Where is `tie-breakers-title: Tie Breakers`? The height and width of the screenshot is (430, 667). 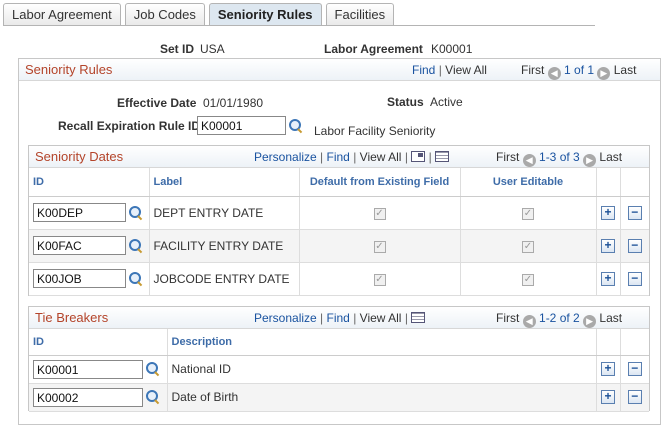
tie-breakers-title: Tie Breakers is located at coordinates (72, 317).